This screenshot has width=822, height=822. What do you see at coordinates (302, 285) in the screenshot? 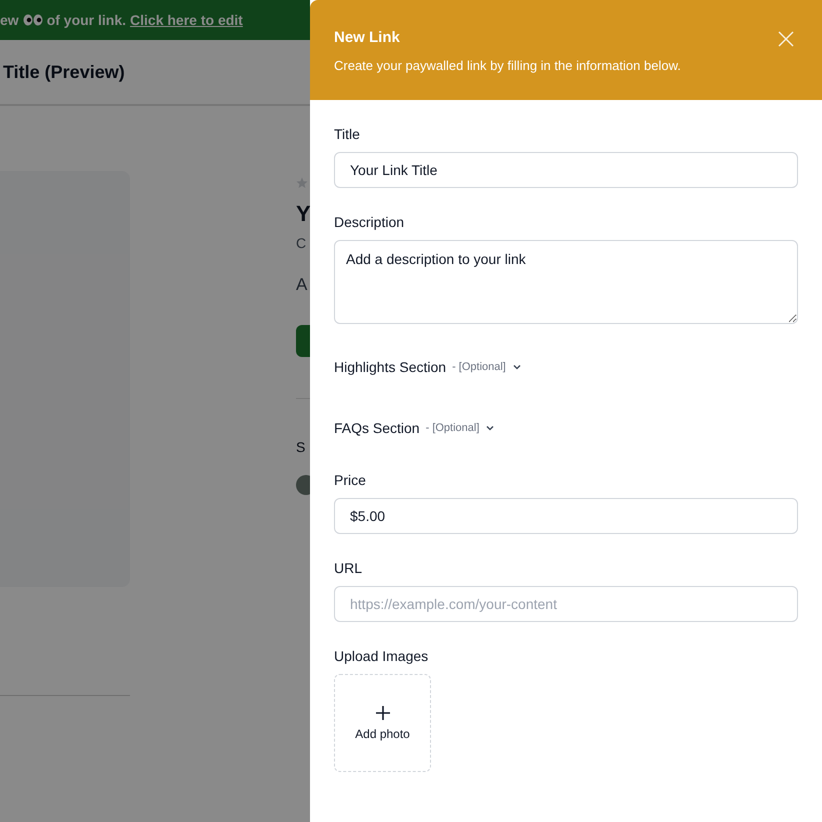
I see `preview-description: A` at bounding box center [302, 285].